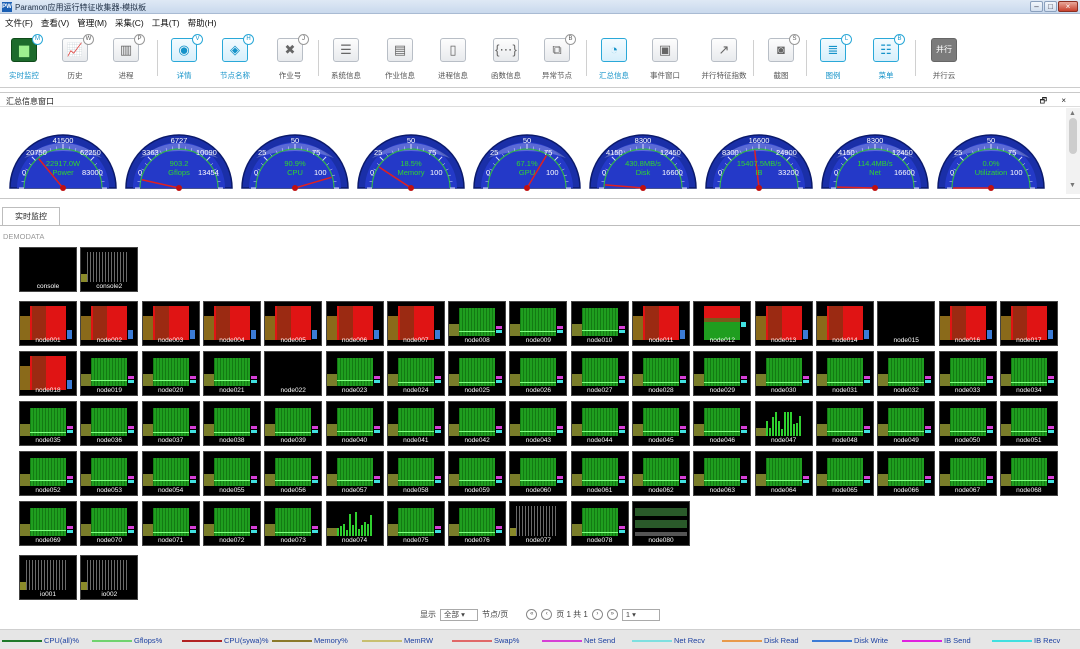 The image size is (1080, 649). What do you see at coordinates (477, 473) in the screenshot?
I see `node-tile: node059` at bounding box center [477, 473].